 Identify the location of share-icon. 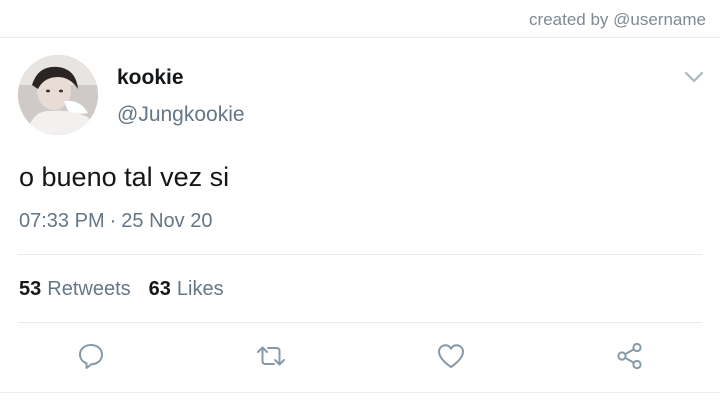
(629, 356).